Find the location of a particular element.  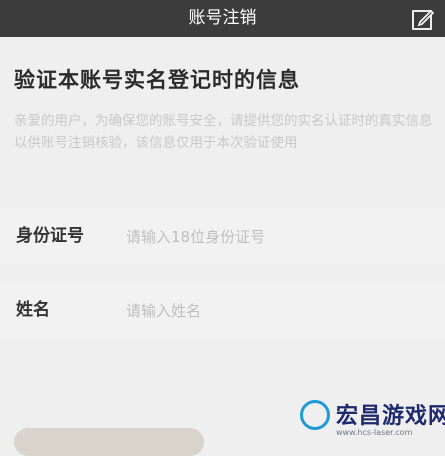

name-row: 姓名 is located at coordinates (222, 310).